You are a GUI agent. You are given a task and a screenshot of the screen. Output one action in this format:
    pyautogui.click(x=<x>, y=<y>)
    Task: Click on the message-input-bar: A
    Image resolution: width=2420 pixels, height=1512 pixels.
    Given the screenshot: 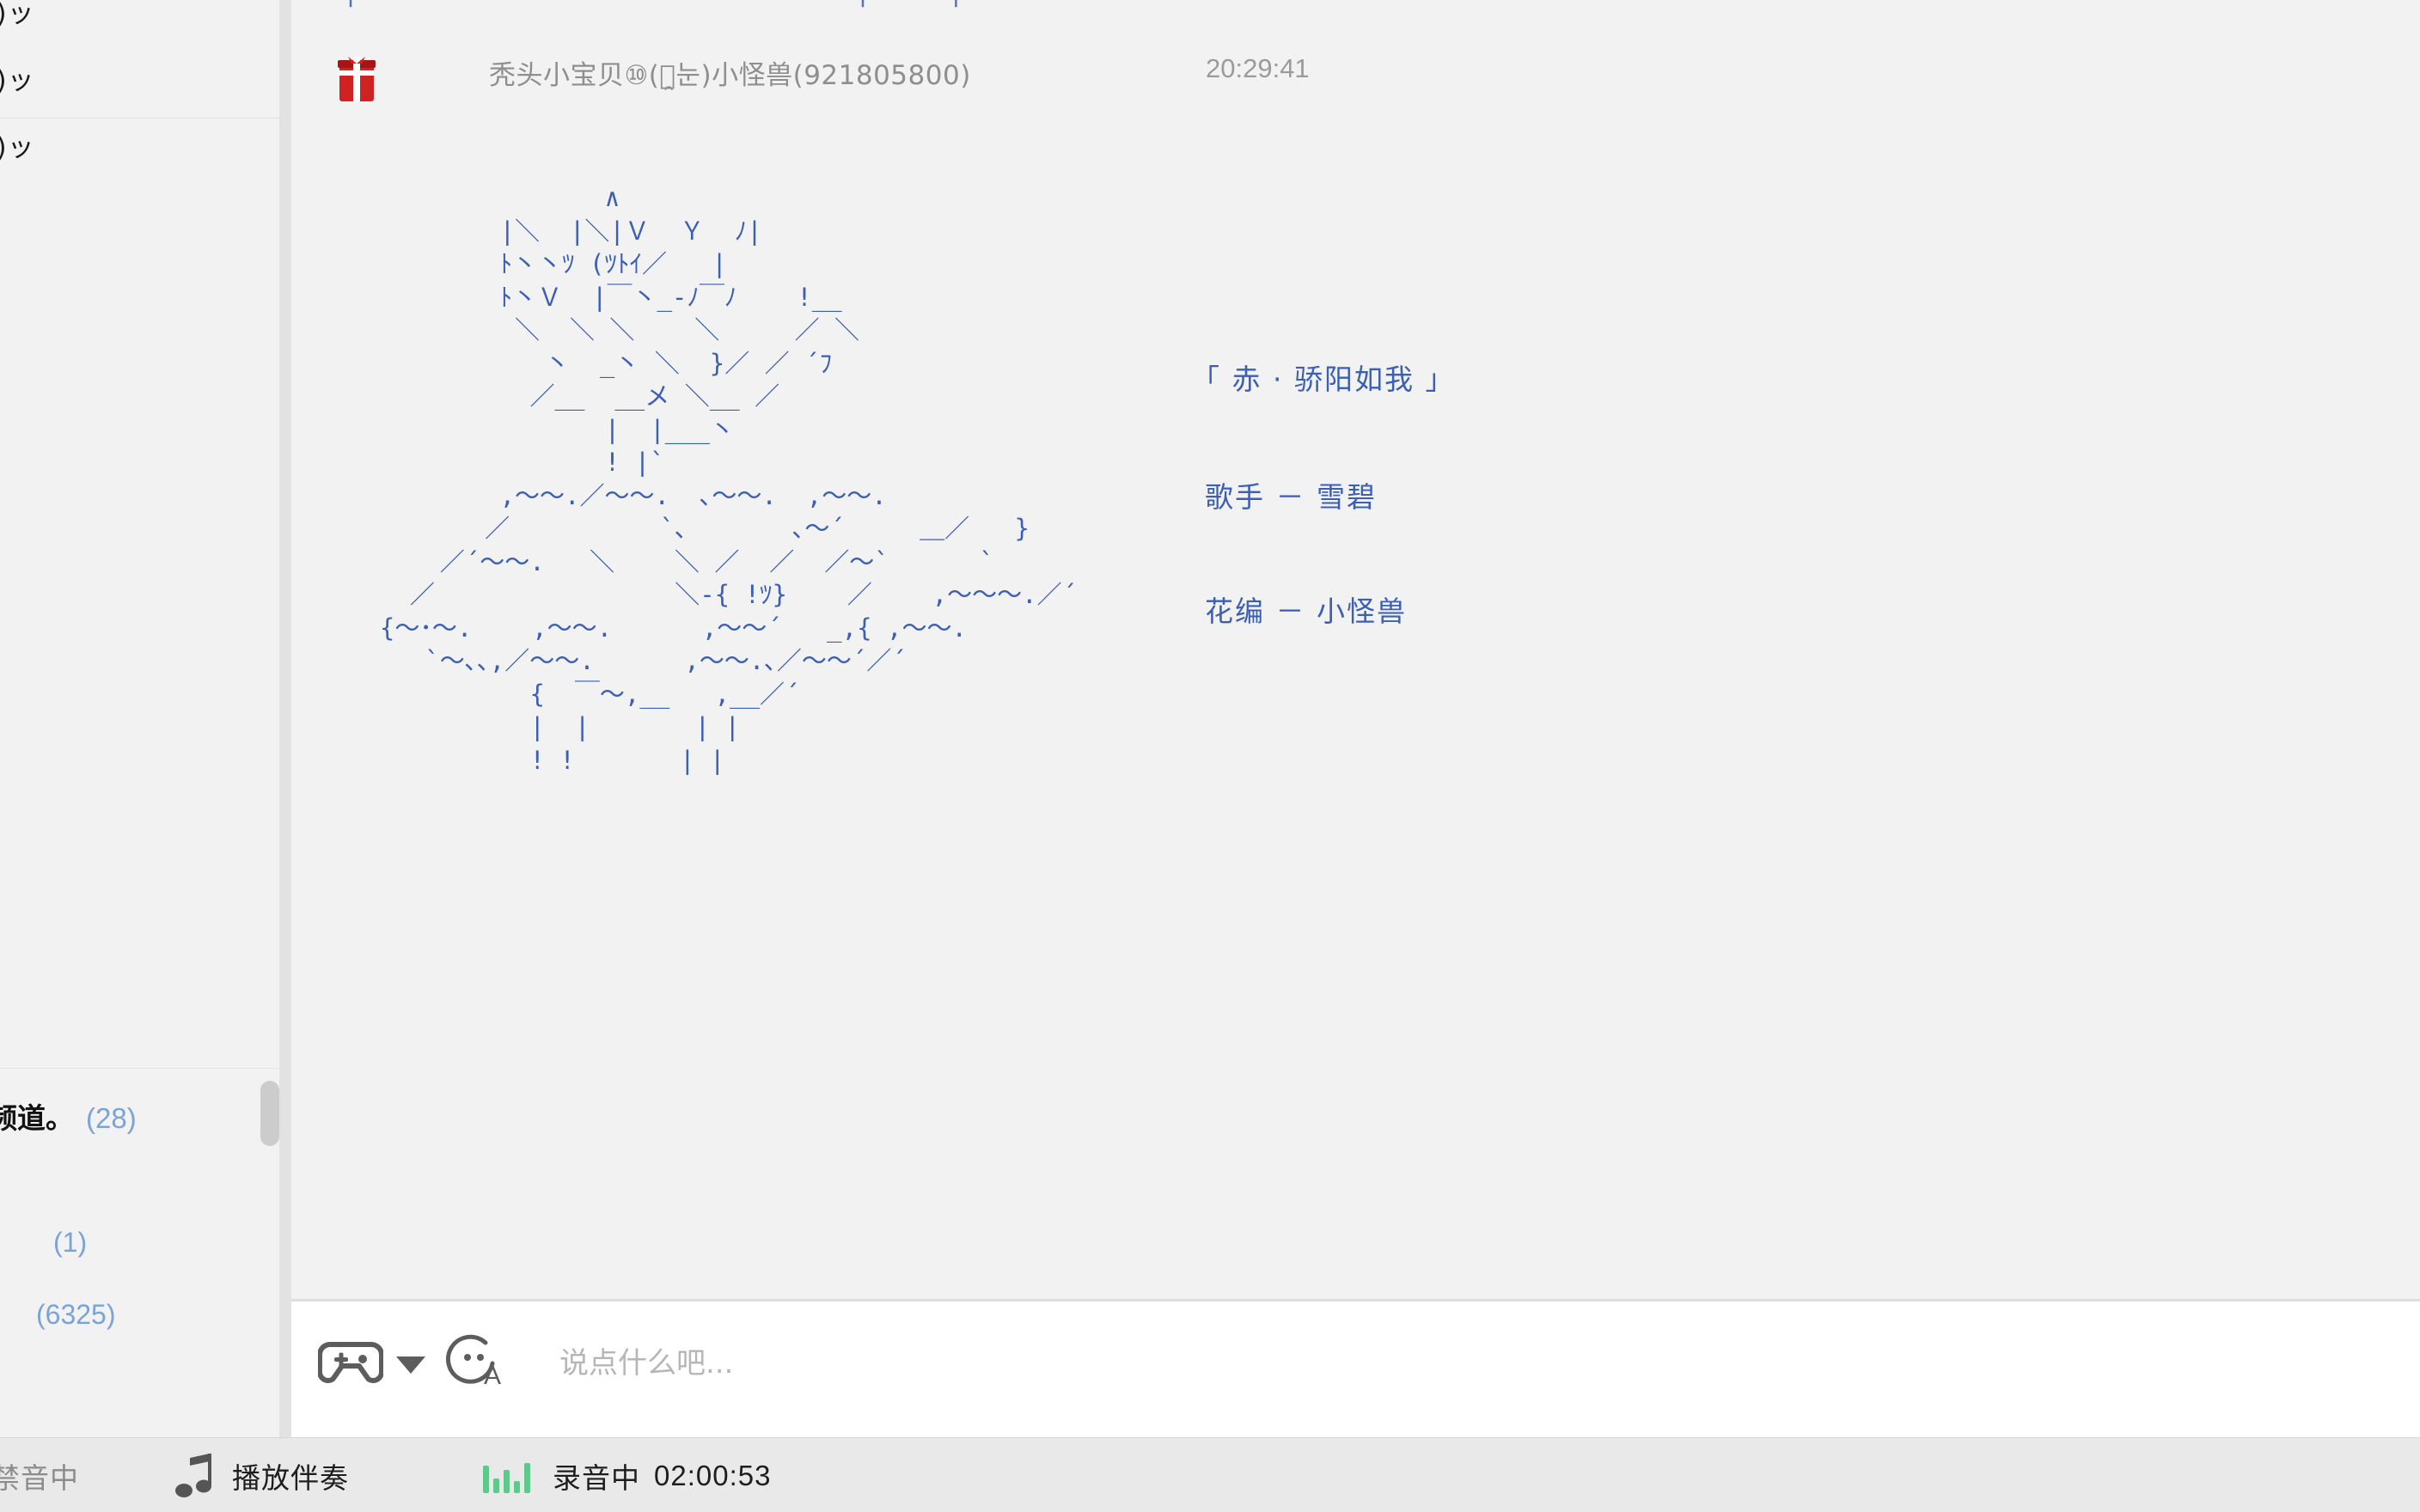 What is the action you would take?
    pyautogui.click(x=1355, y=1369)
    